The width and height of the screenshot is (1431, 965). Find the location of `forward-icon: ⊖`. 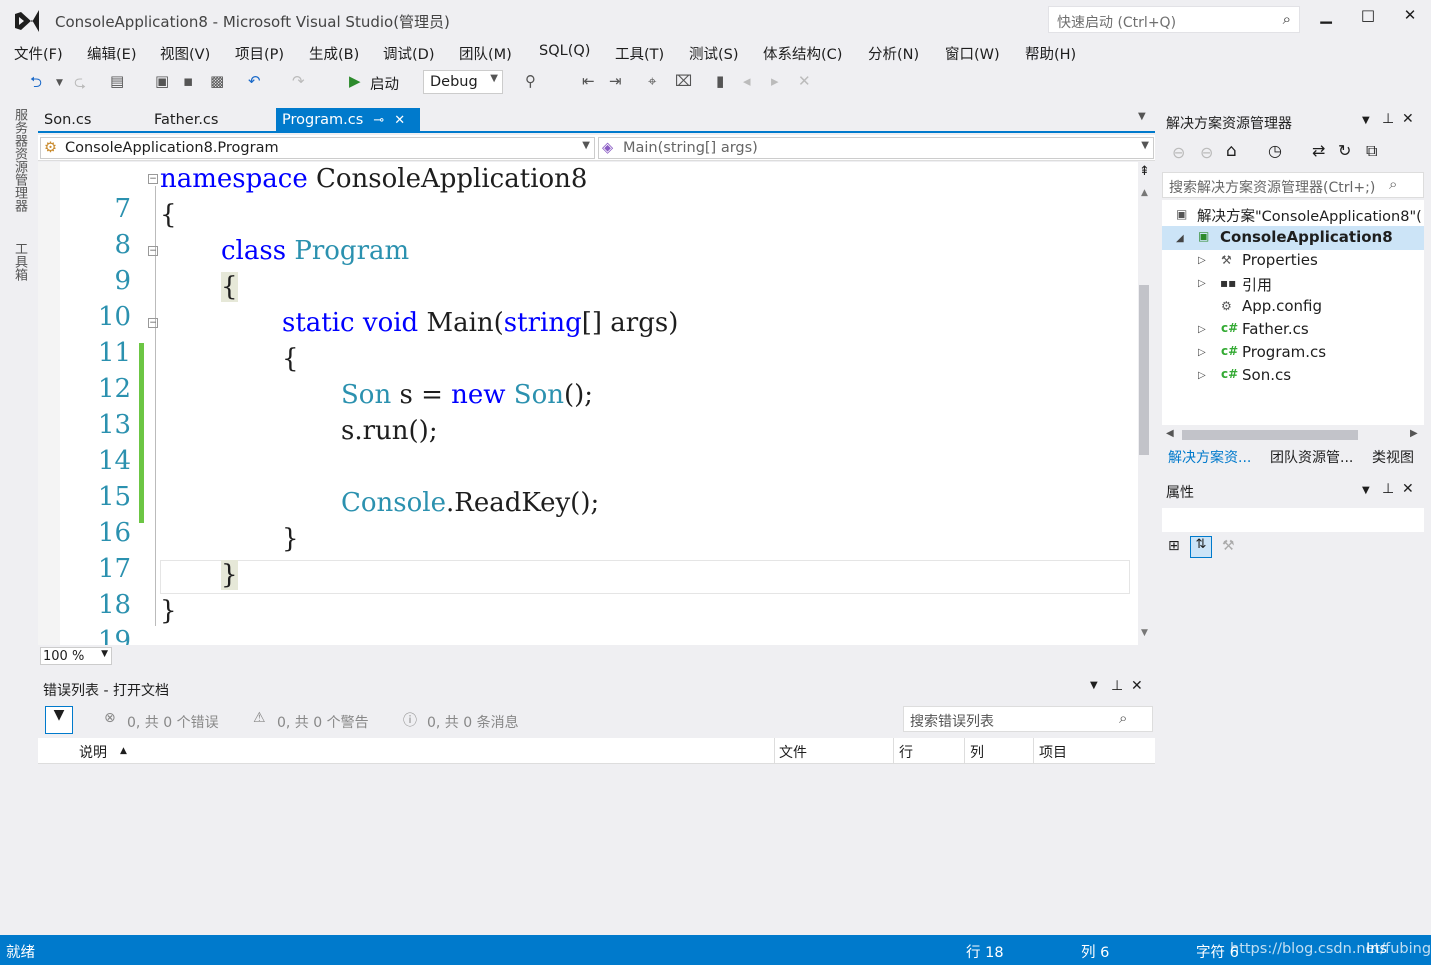

forward-icon: ⊖ is located at coordinates (1206, 152).